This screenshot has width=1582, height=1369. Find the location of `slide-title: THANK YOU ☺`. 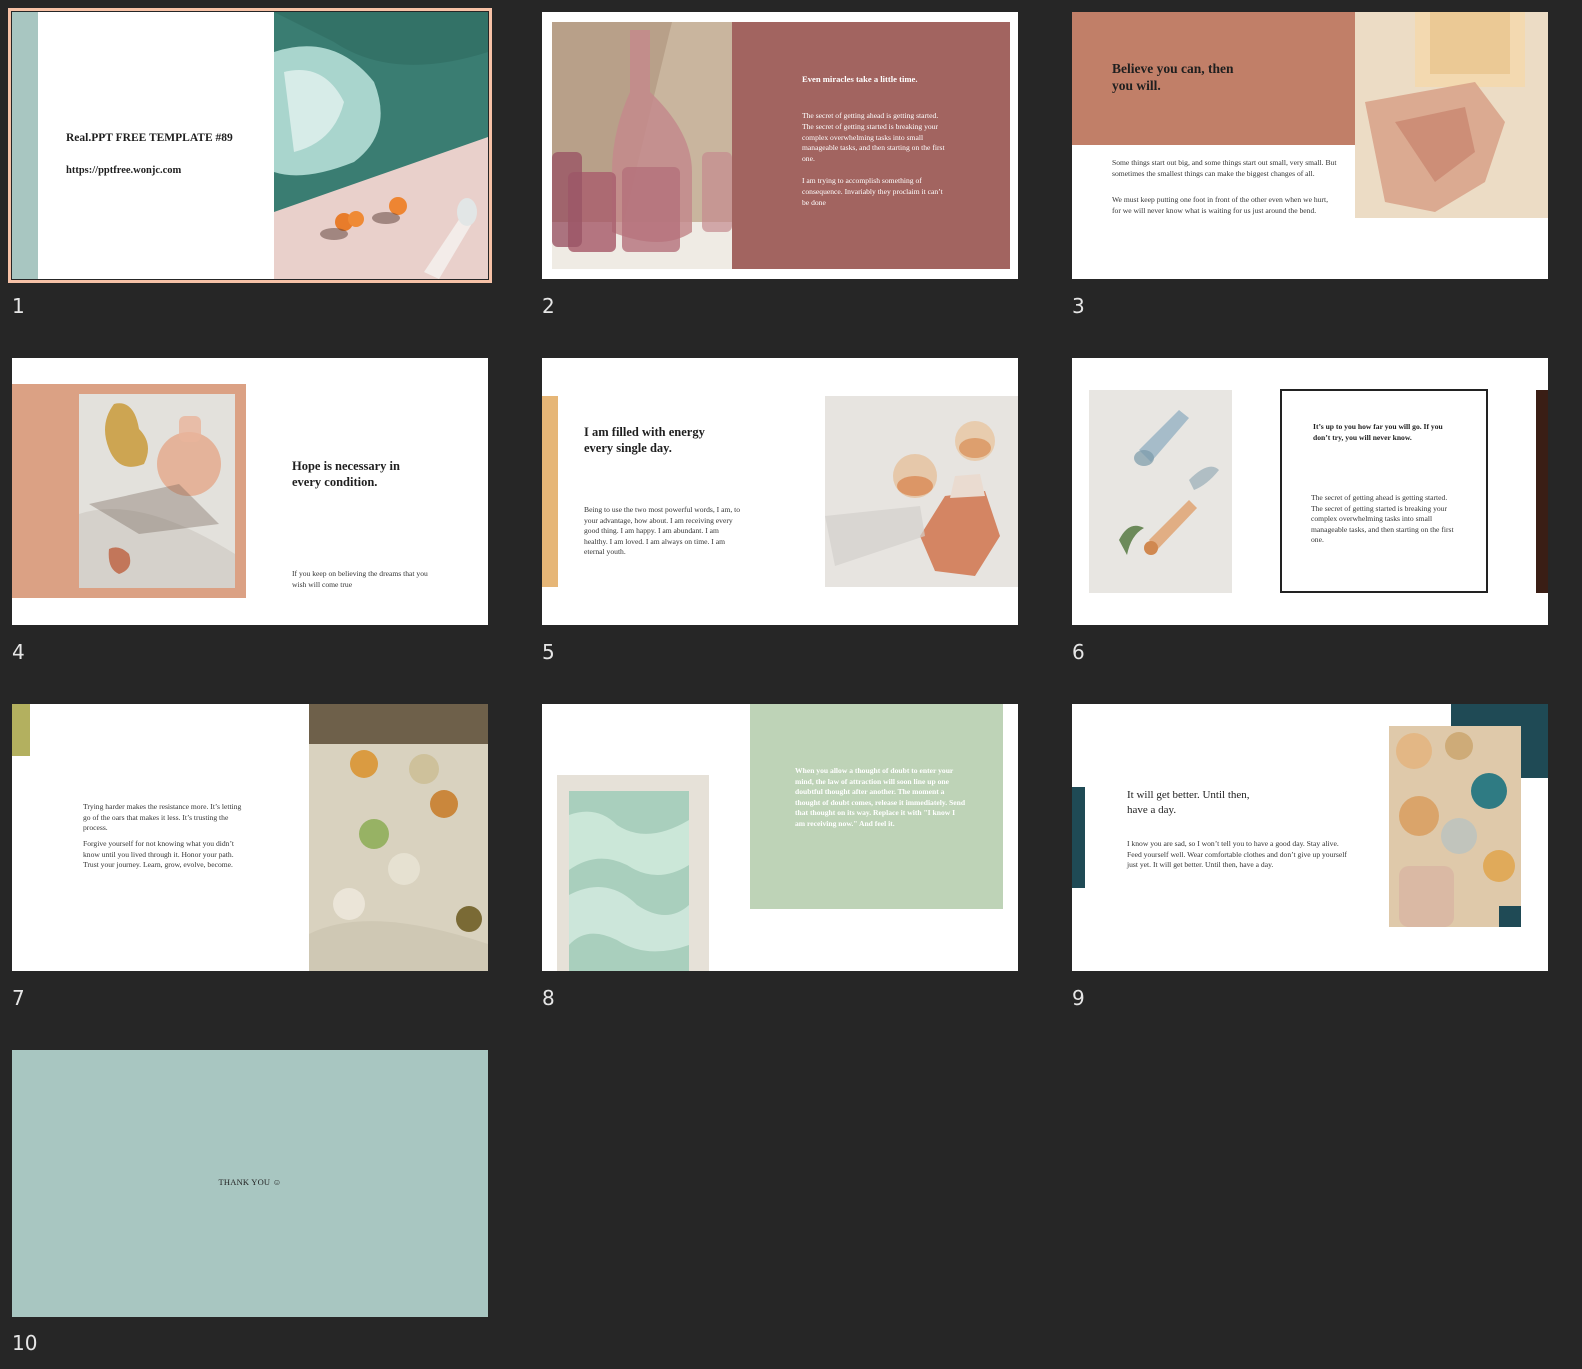

slide-title: THANK YOU ☺ is located at coordinates (250, 1182).